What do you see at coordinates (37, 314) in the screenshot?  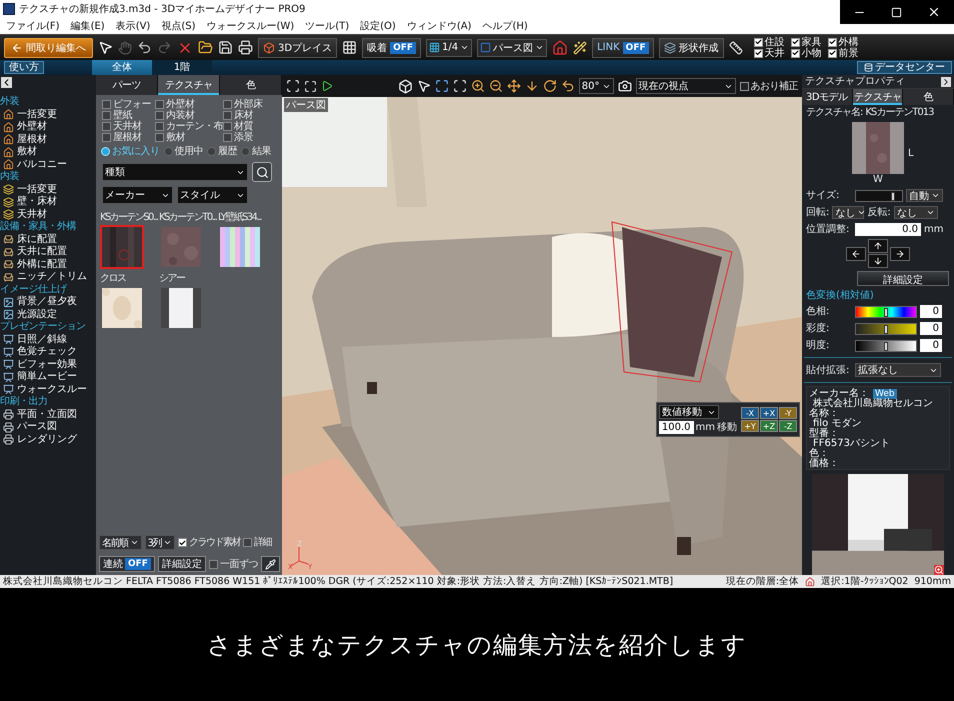 I see `sidebar-item: 光源設定` at bounding box center [37, 314].